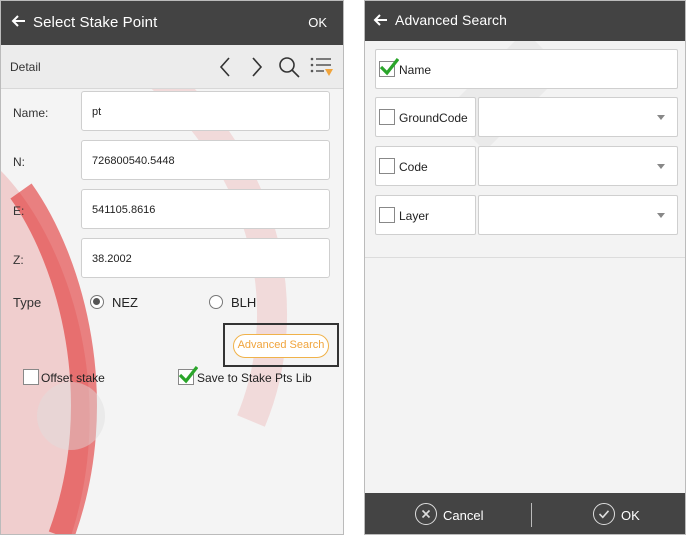 The height and width of the screenshot is (535, 686). I want to click on divider, so click(525, 257).